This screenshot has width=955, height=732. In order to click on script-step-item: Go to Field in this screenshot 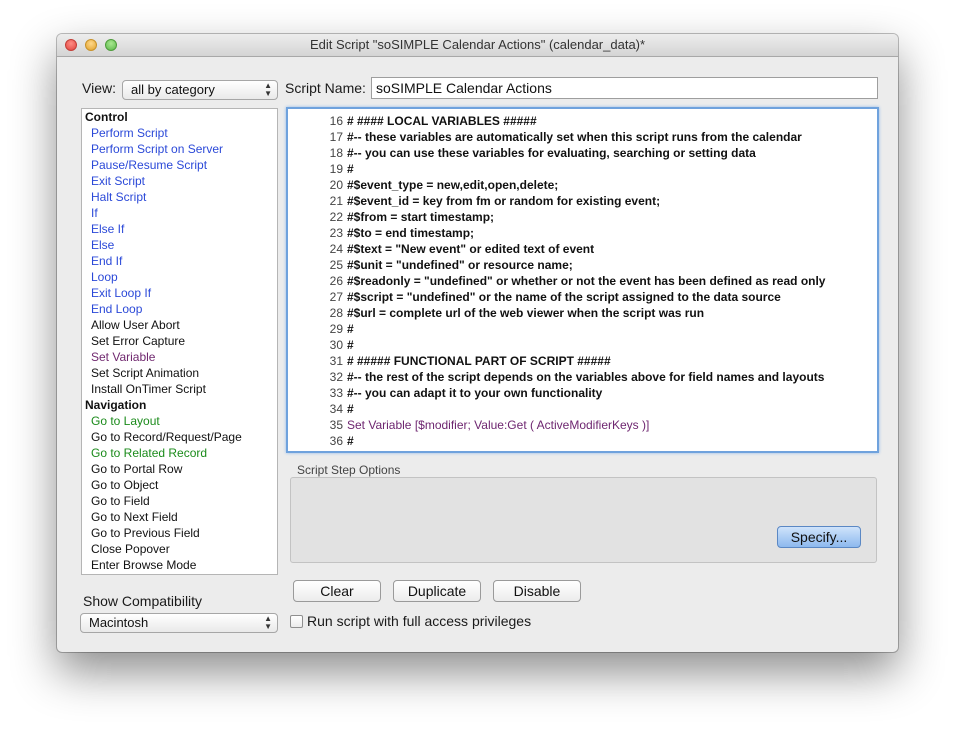, I will do `click(179, 501)`.